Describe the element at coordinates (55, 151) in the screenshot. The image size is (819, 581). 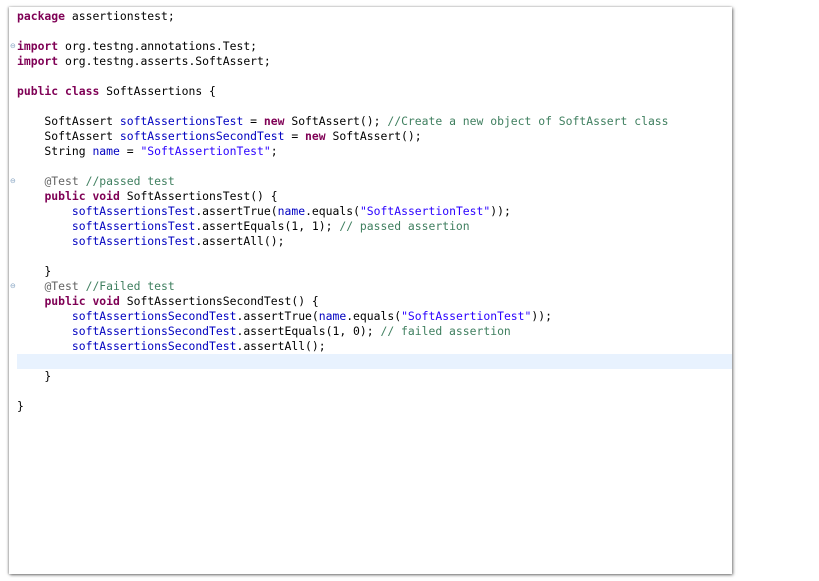
I see `code-token: String` at that location.